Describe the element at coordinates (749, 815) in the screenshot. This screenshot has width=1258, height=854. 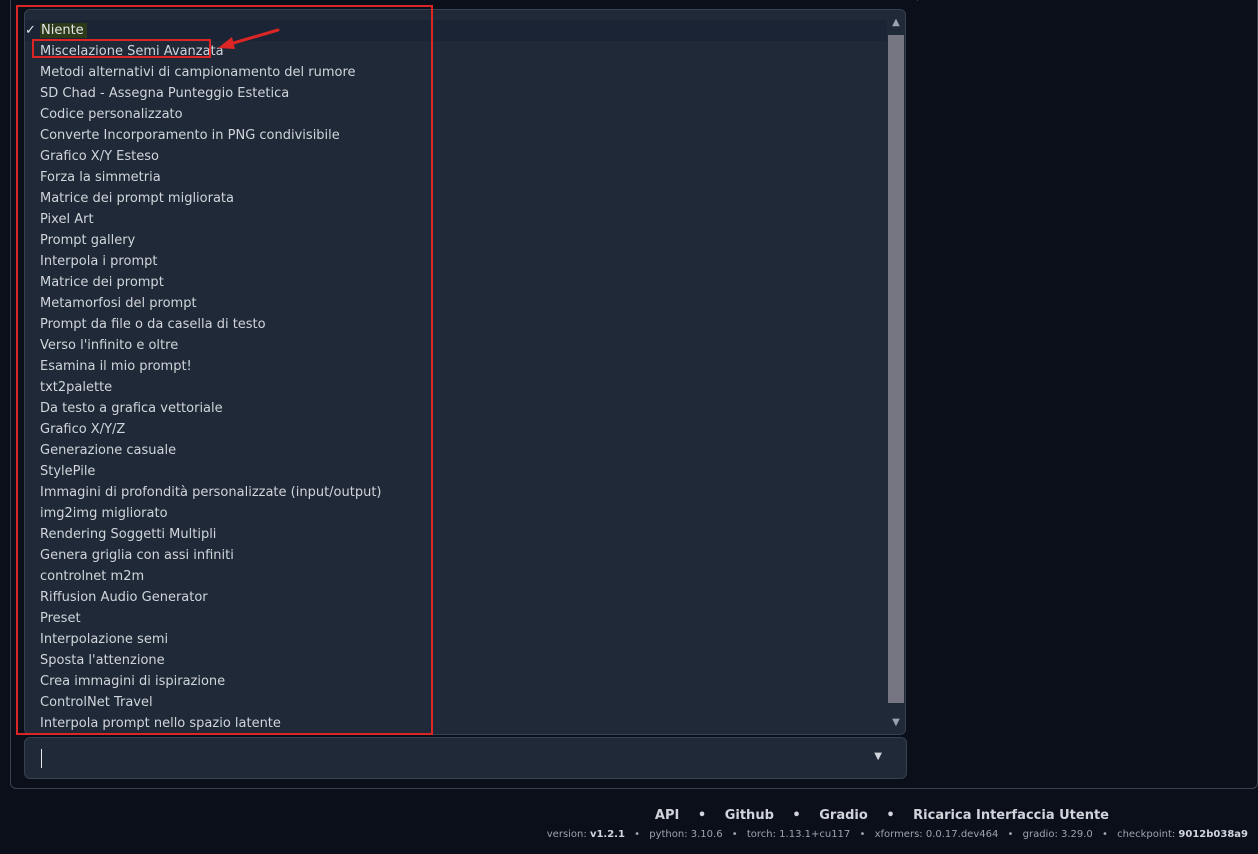
I see `footer-link-github: Github` at that location.